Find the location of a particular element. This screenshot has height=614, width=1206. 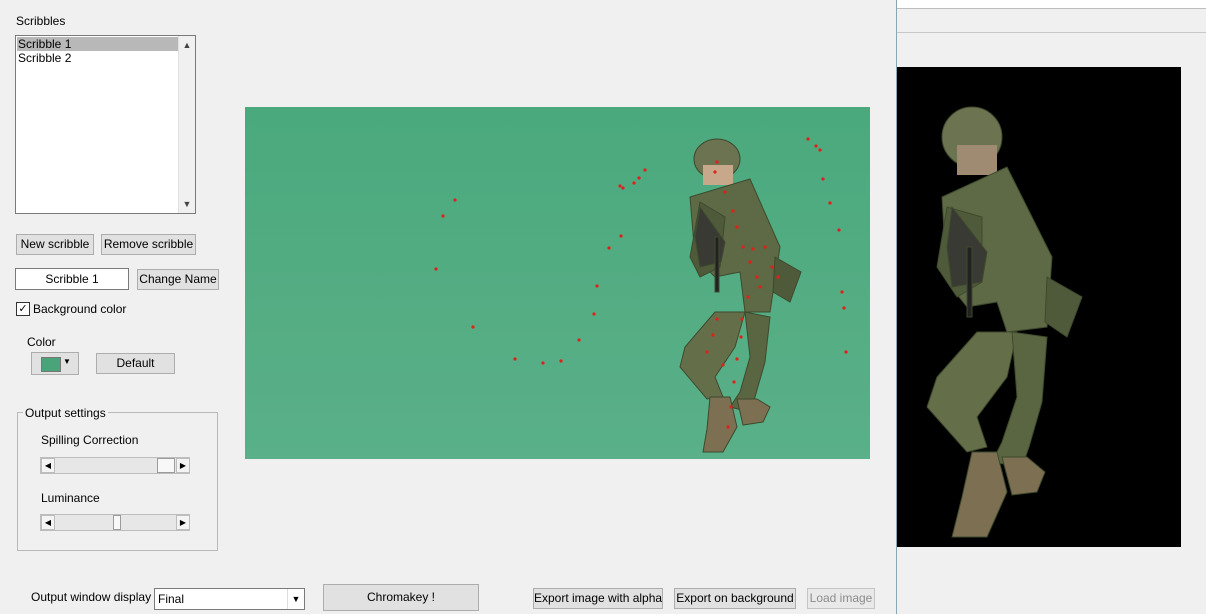

default-color-button: Default is located at coordinates (135, 363).